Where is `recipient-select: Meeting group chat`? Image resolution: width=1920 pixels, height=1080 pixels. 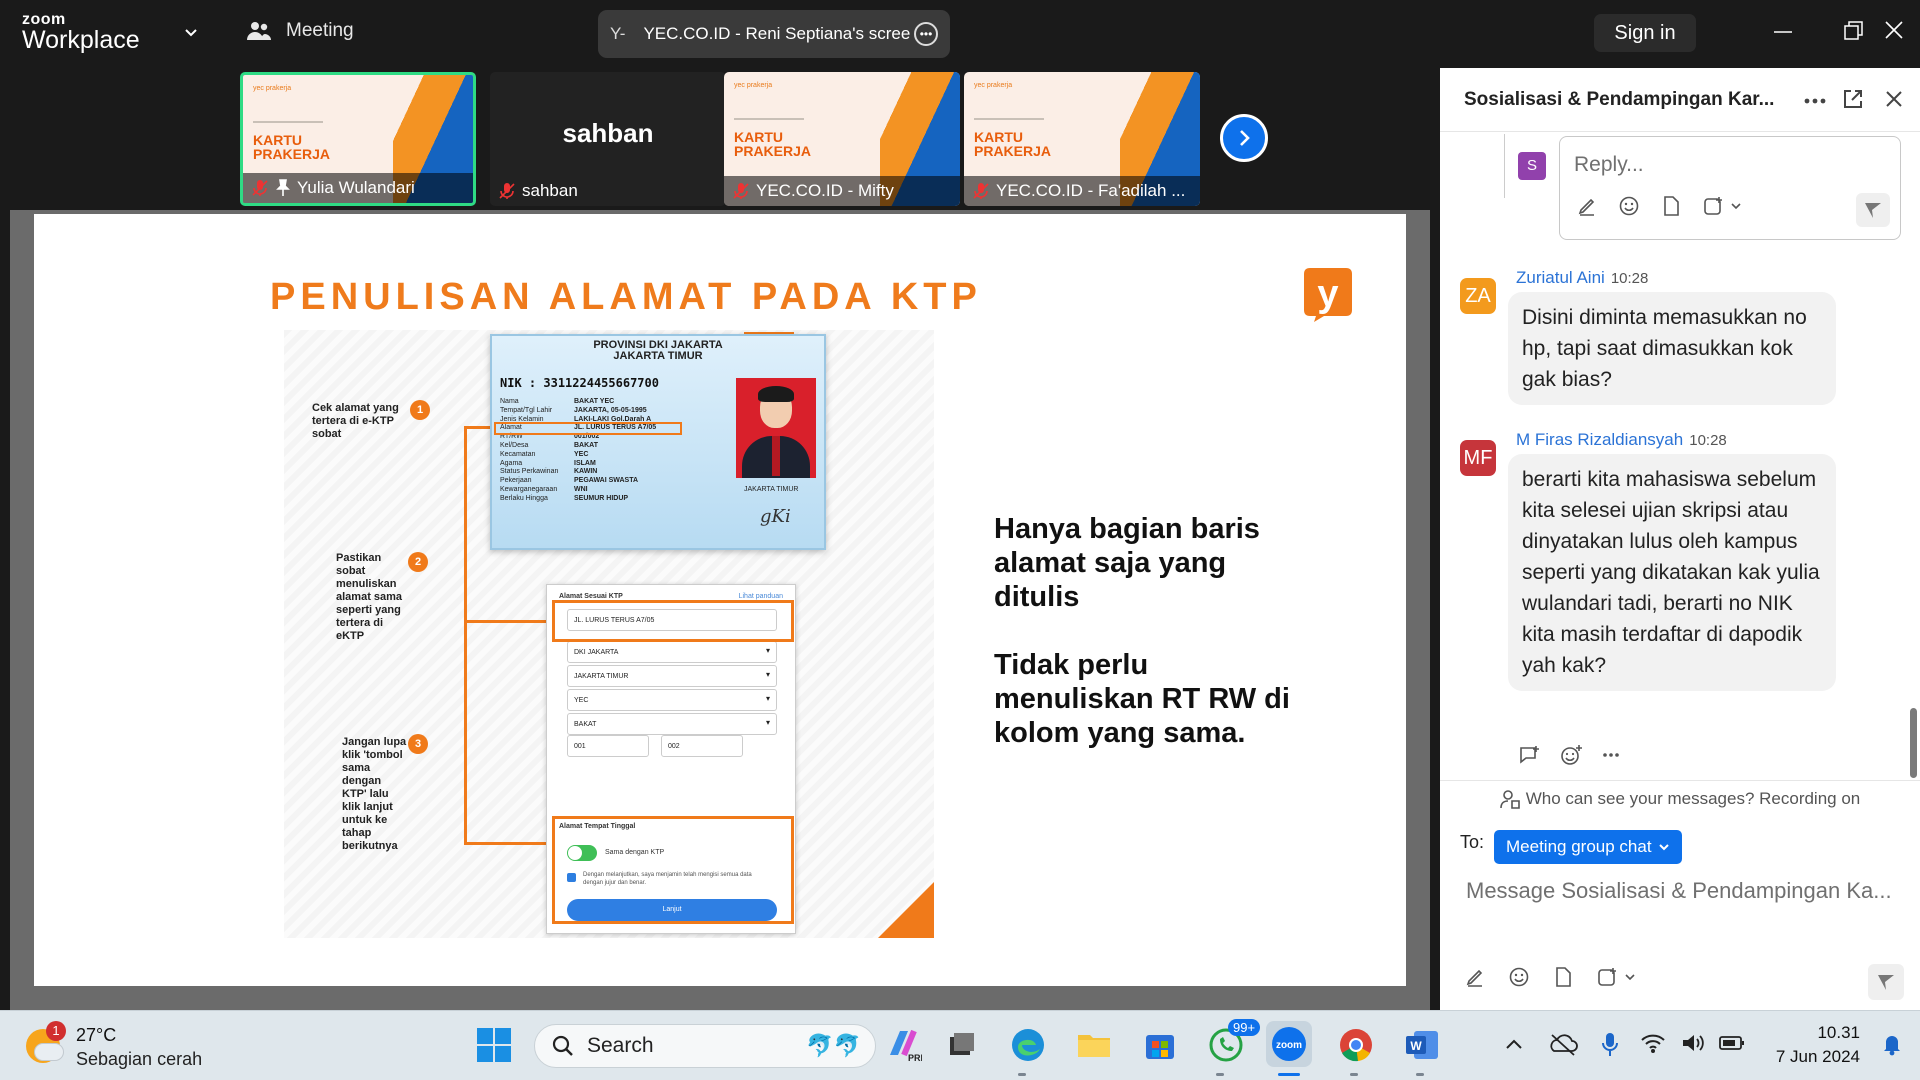 recipient-select: Meeting group chat is located at coordinates (1588, 847).